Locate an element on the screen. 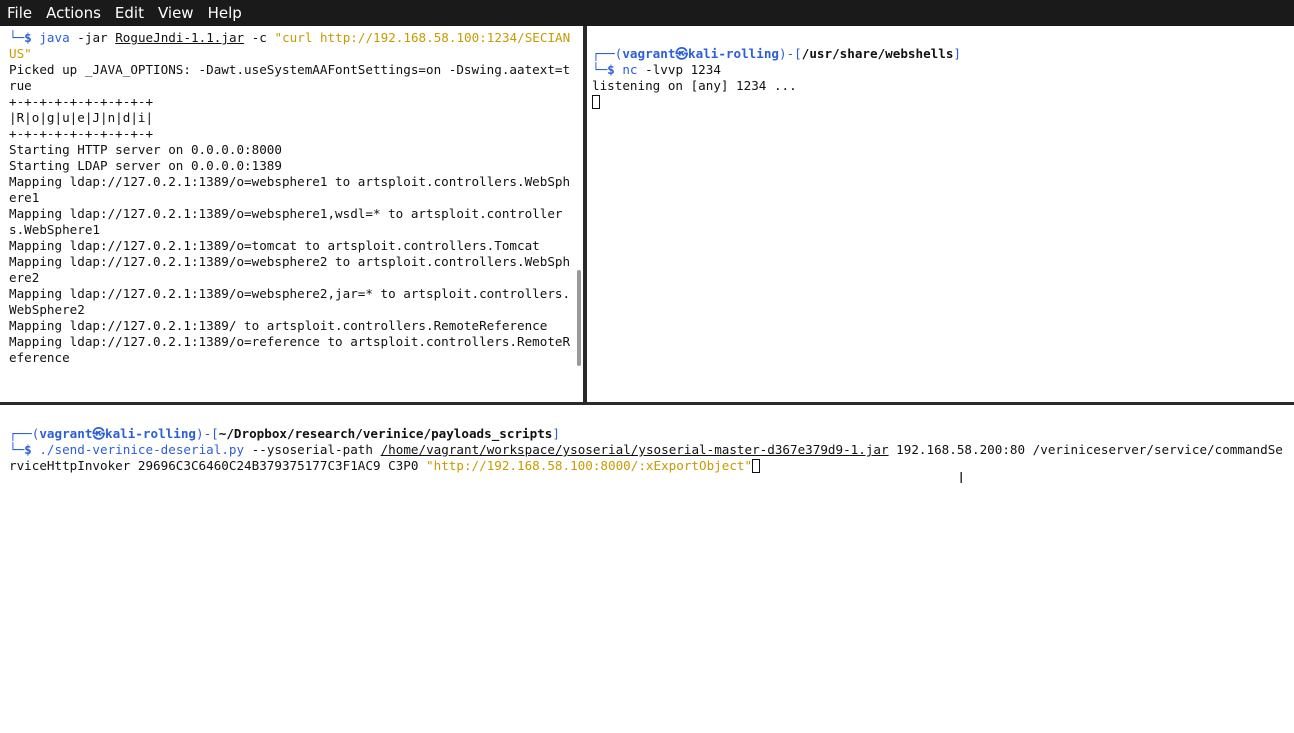 The width and height of the screenshot is (1294, 733). cmd-arg: -jar is located at coordinates (92, 37).